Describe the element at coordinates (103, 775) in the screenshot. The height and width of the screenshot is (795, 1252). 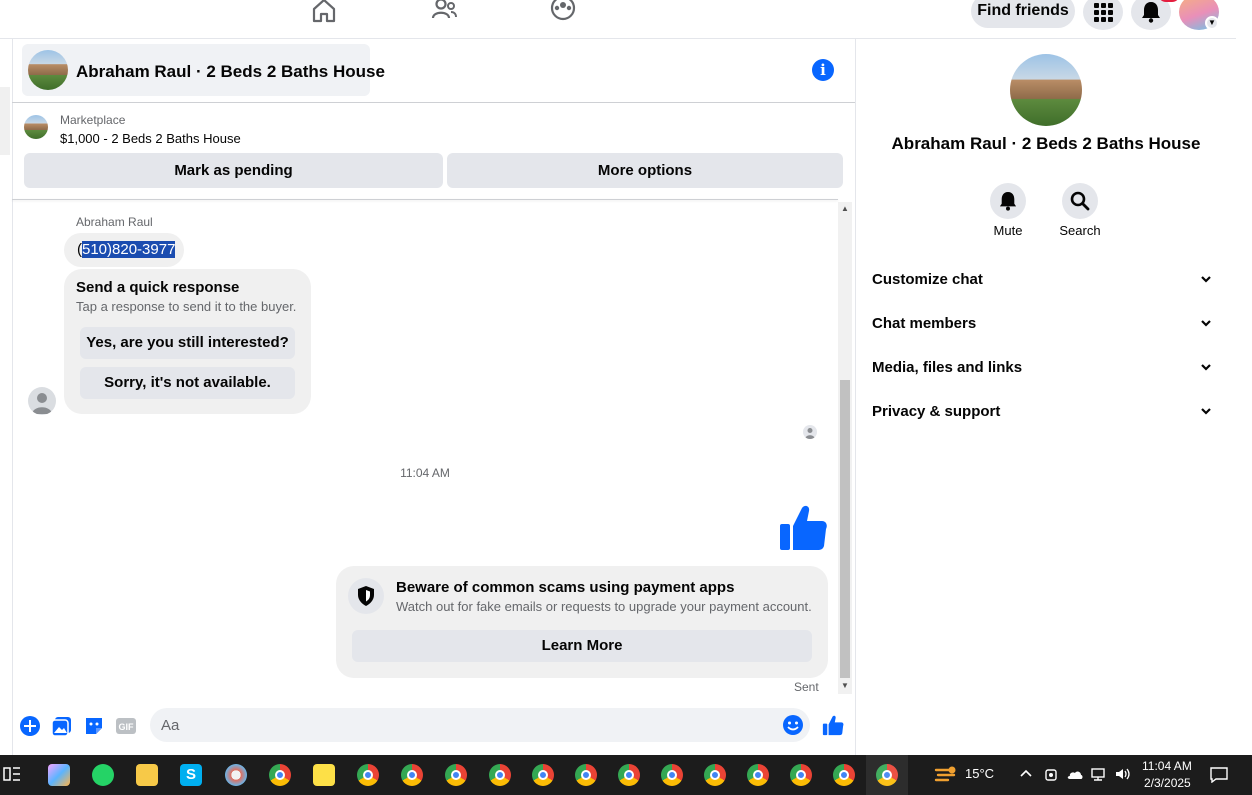
I see `whatsapp-icon` at that location.